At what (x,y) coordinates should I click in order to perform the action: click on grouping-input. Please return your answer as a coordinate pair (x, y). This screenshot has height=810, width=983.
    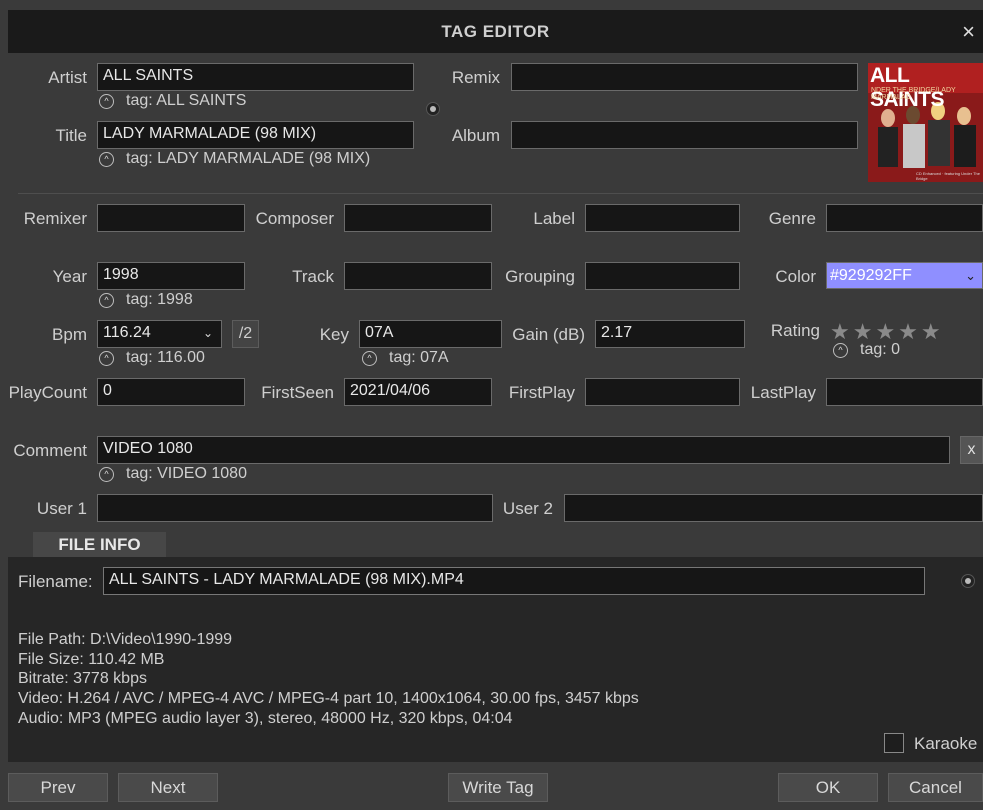
    Looking at the image, I should click on (662, 276).